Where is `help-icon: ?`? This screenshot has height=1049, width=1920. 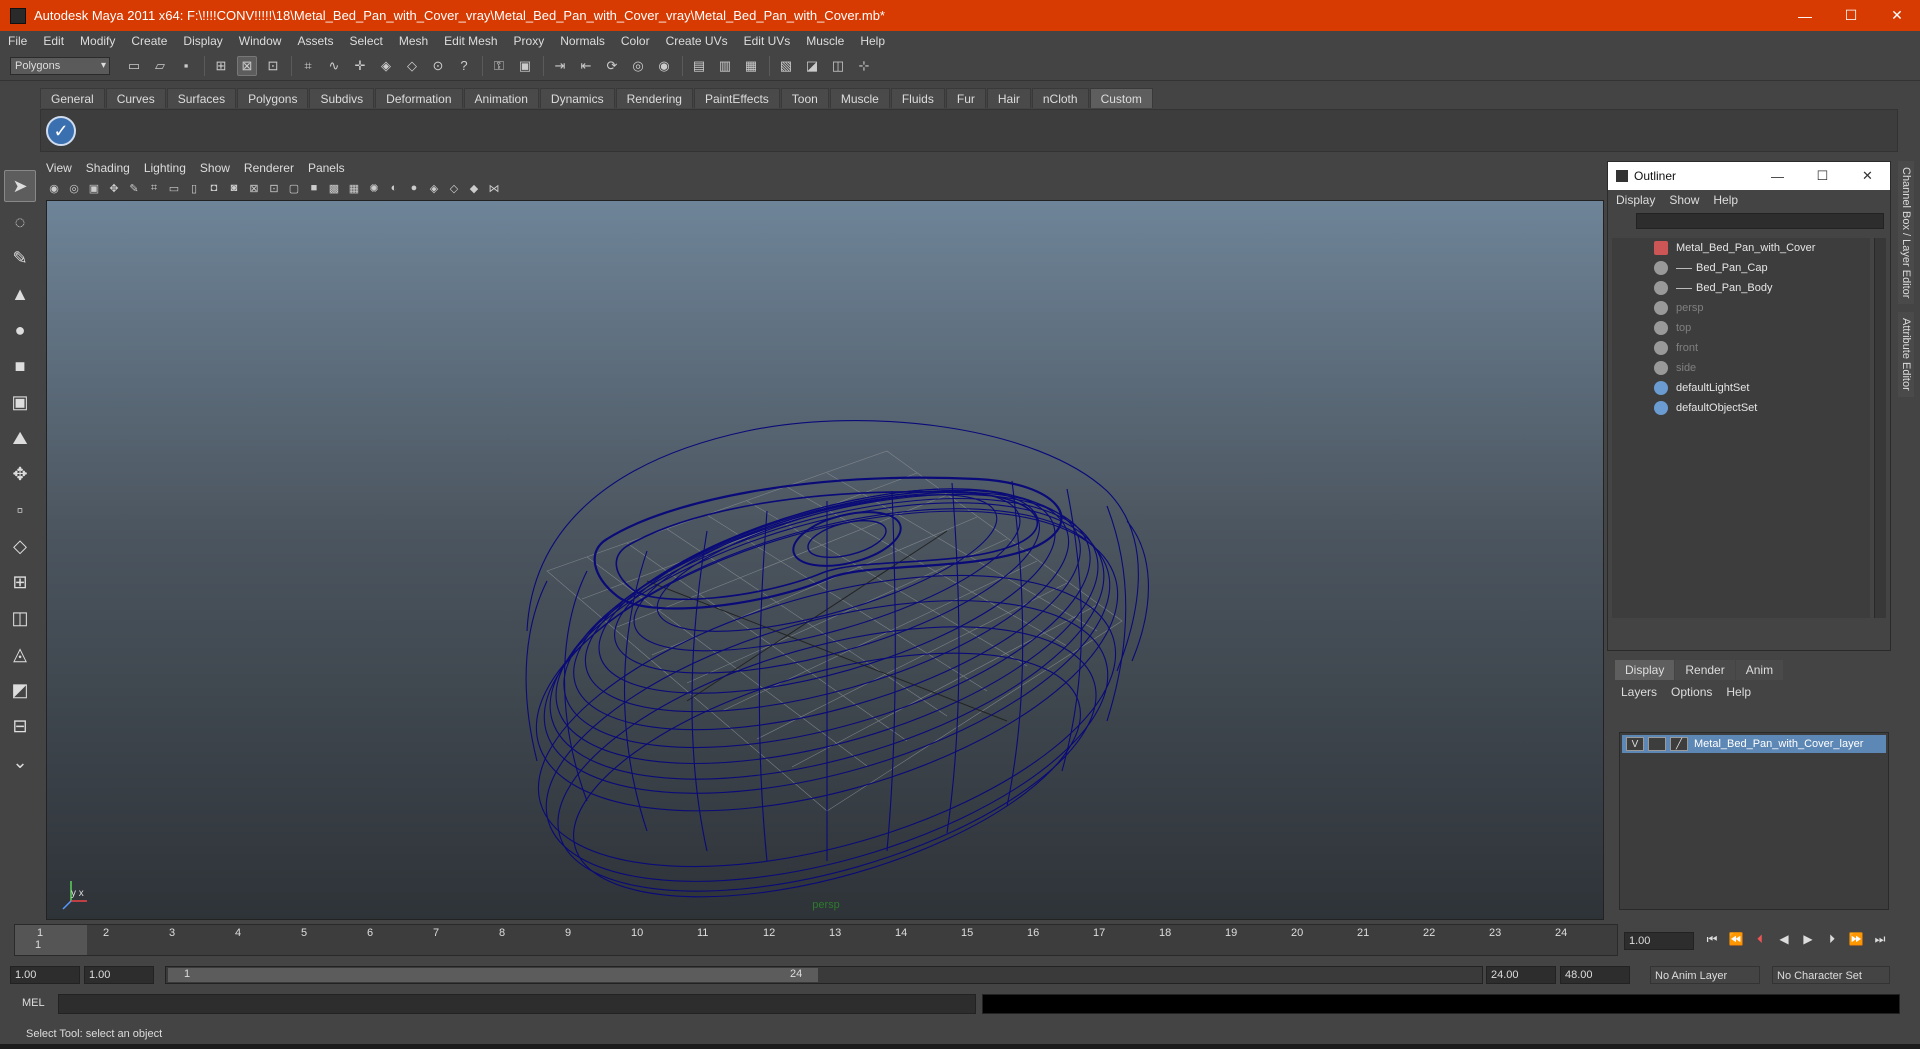
help-icon: ? is located at coordinates (464, 66).